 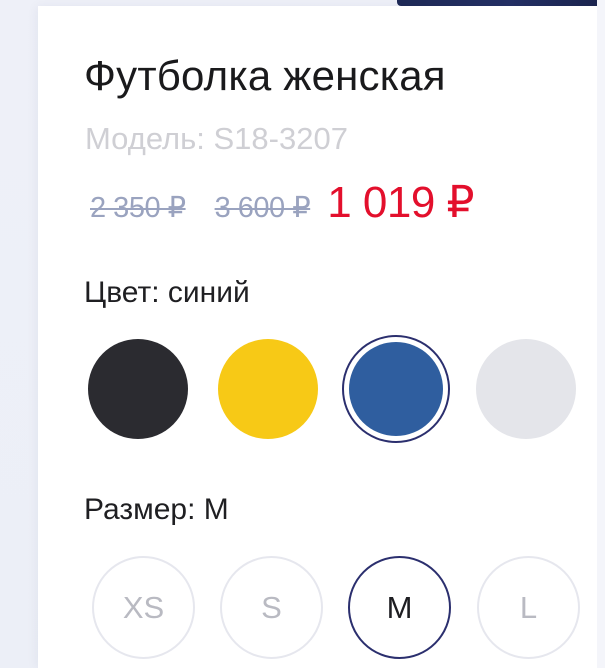 What do you see at coordinates (138, 208) in the screenshot?
I see `old-price-1: 2 350 ₽` at bounding box center [138, 208].